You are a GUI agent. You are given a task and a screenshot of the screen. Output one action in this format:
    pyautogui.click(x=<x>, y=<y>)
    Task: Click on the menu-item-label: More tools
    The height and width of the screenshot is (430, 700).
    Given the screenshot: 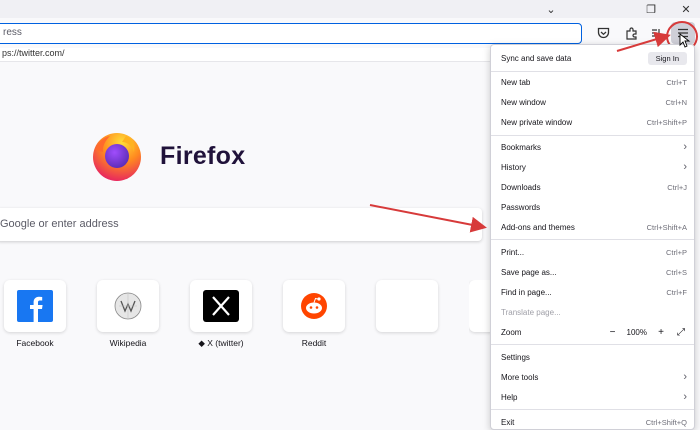 What is the action you would take?
    pyautogui.click(x=520, y=377)
    